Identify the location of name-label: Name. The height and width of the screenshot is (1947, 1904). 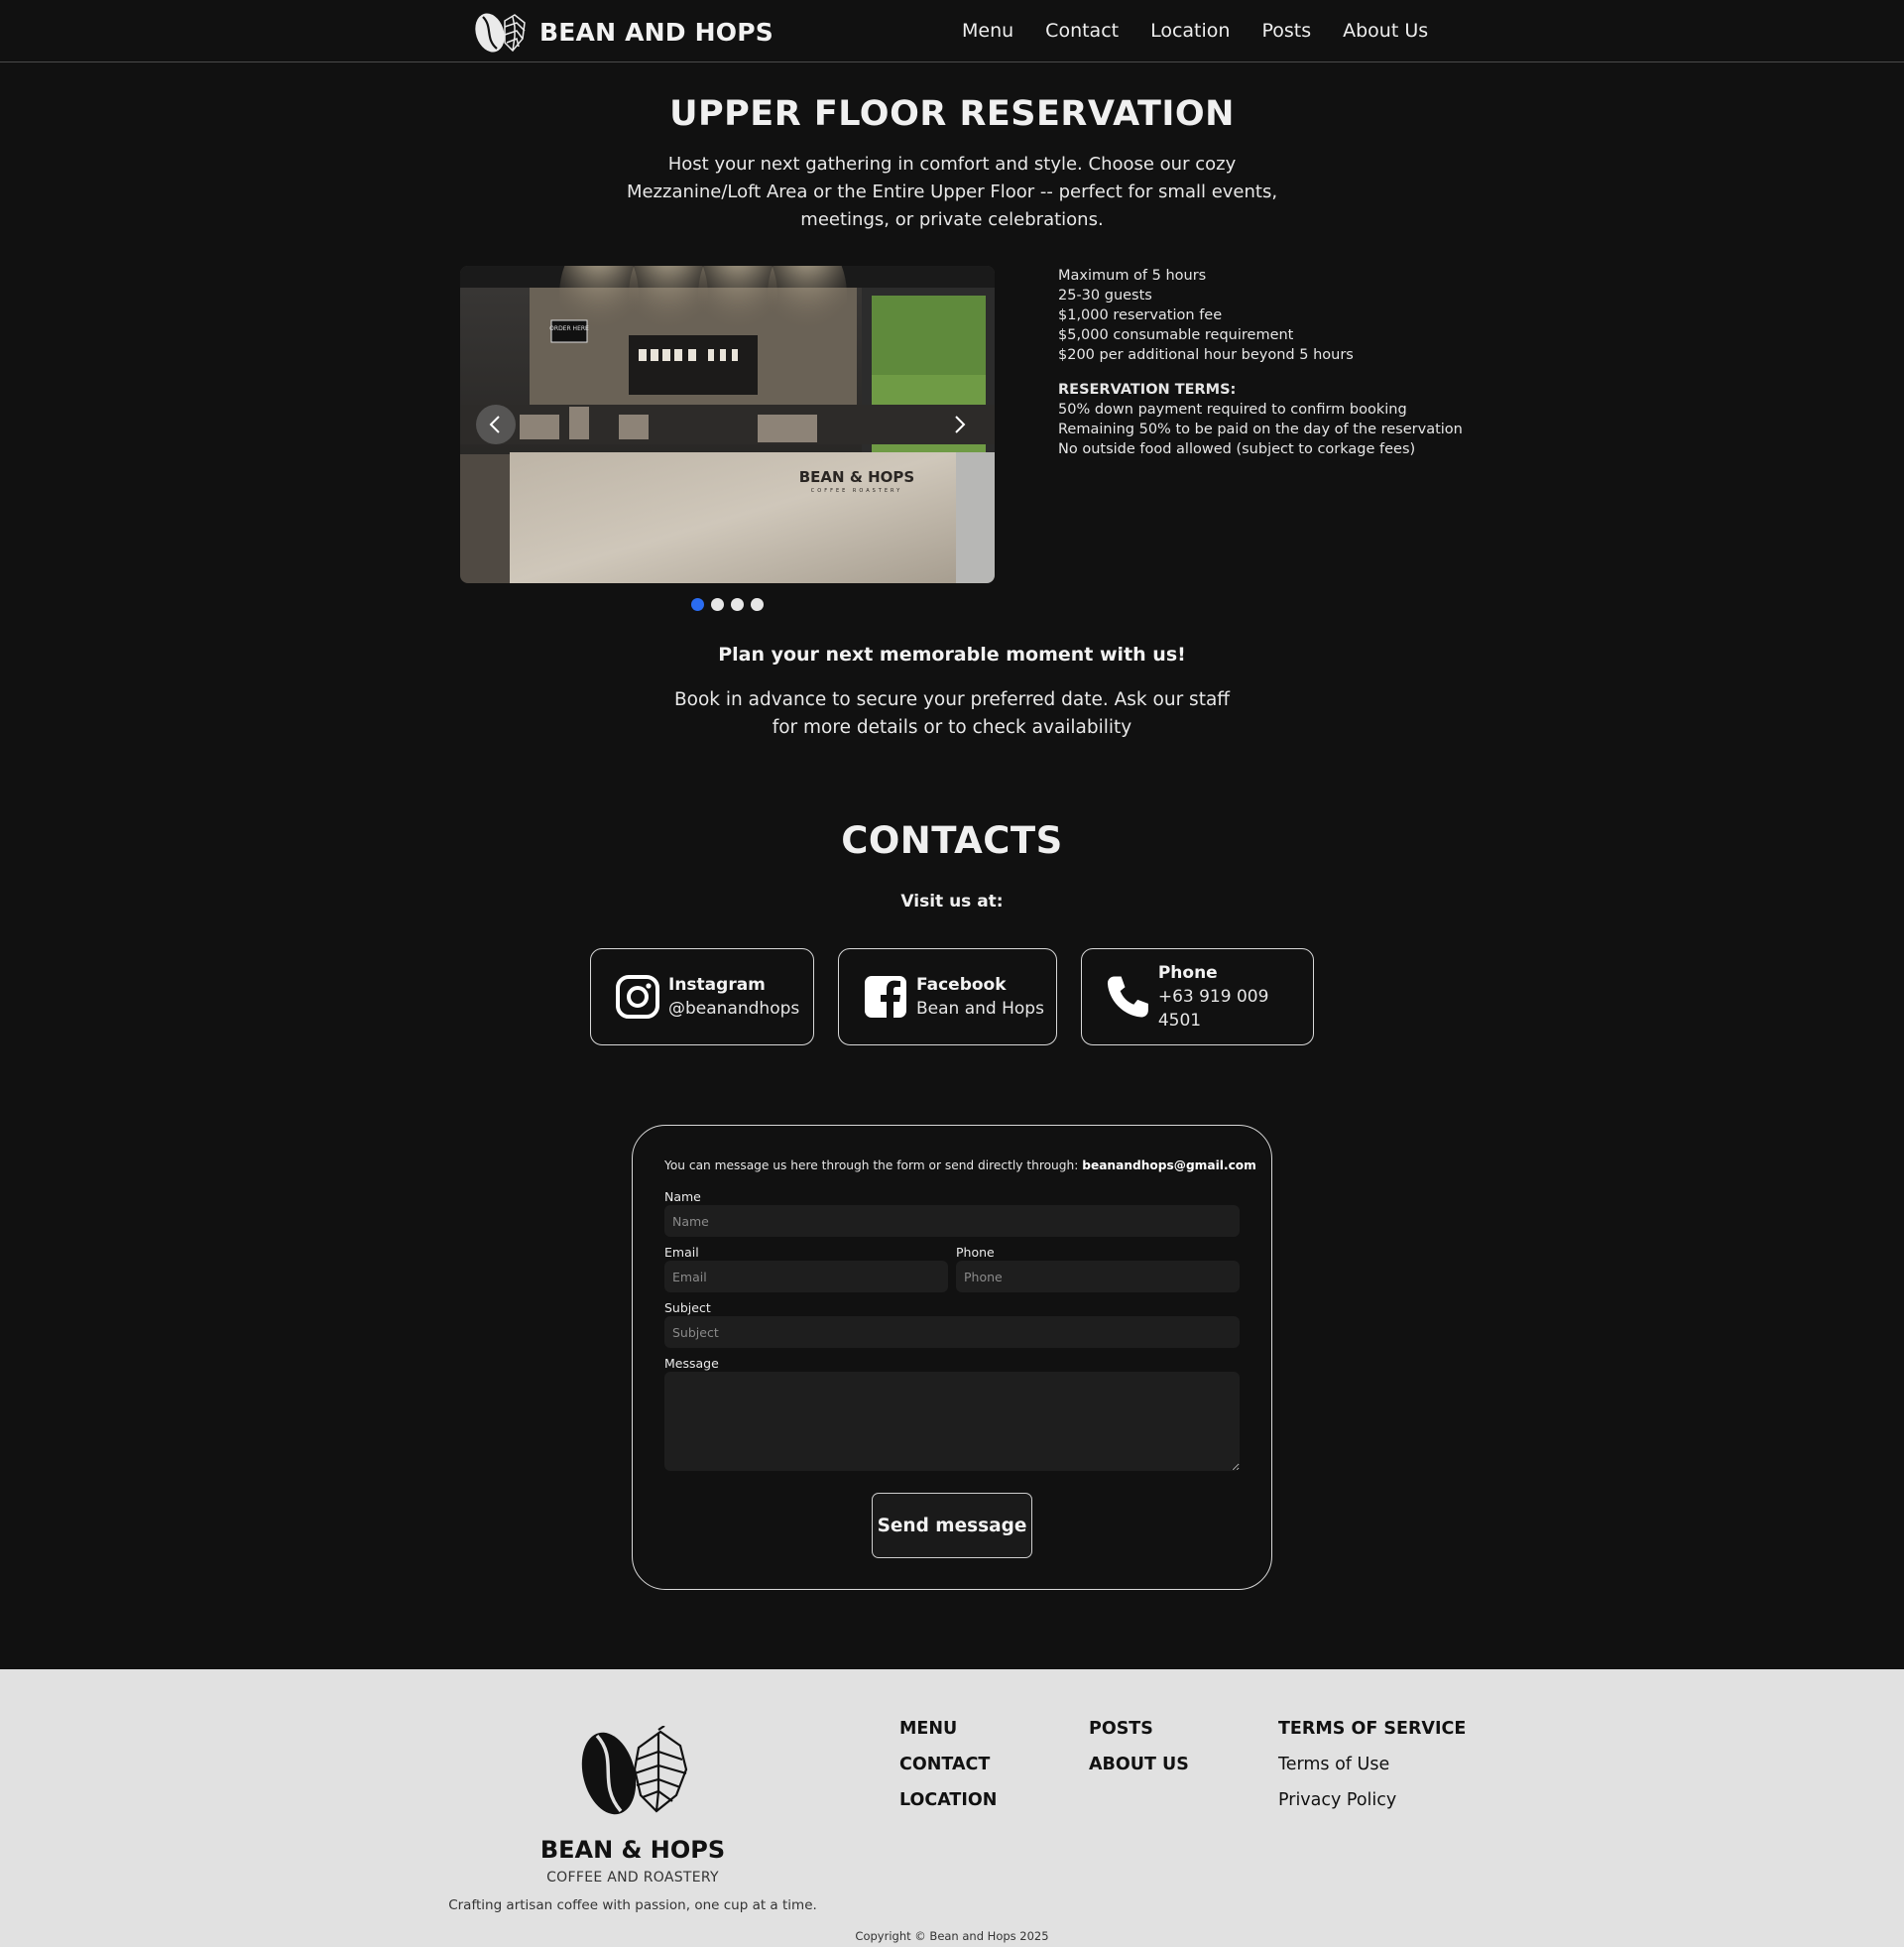
(682, 1196).